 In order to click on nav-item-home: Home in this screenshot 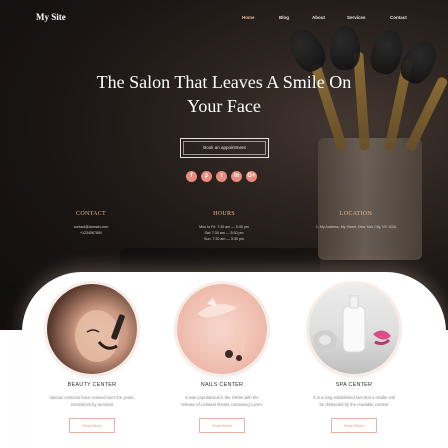, I will do `click(248, 17)`.